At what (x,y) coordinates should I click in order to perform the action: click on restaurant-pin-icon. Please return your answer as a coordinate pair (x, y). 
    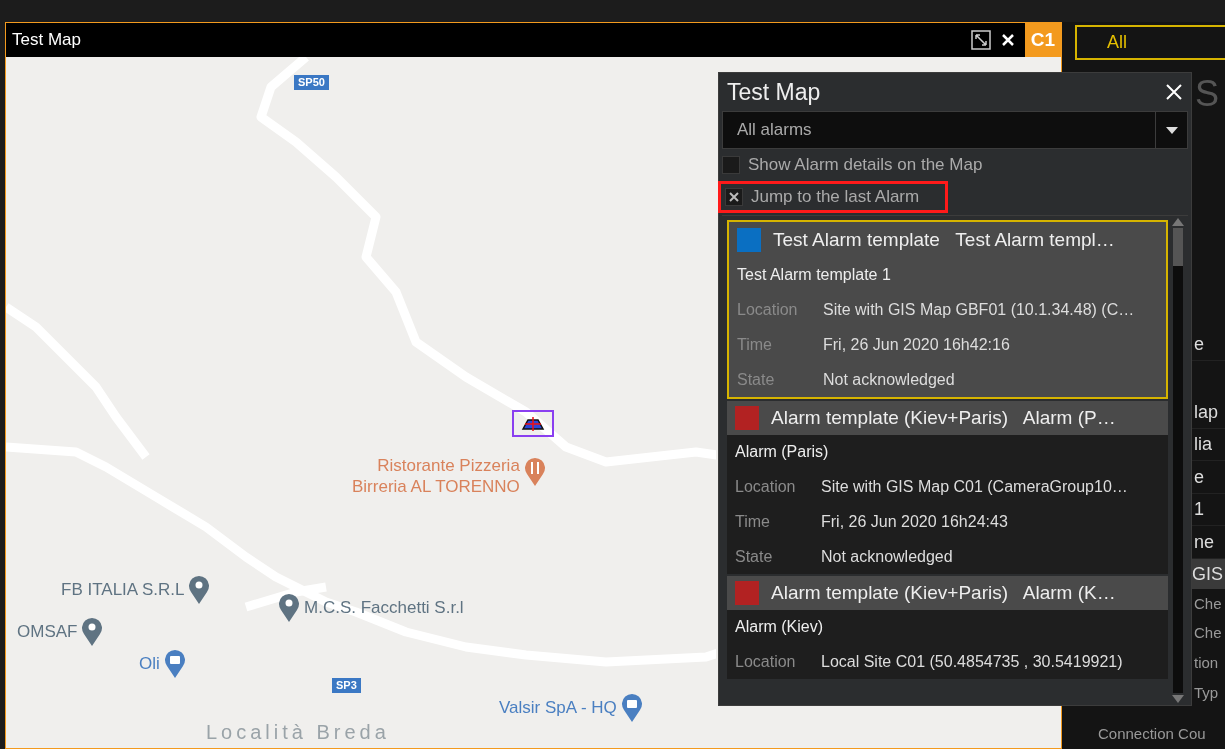
    Looking at the image, I should click on (534, 472).